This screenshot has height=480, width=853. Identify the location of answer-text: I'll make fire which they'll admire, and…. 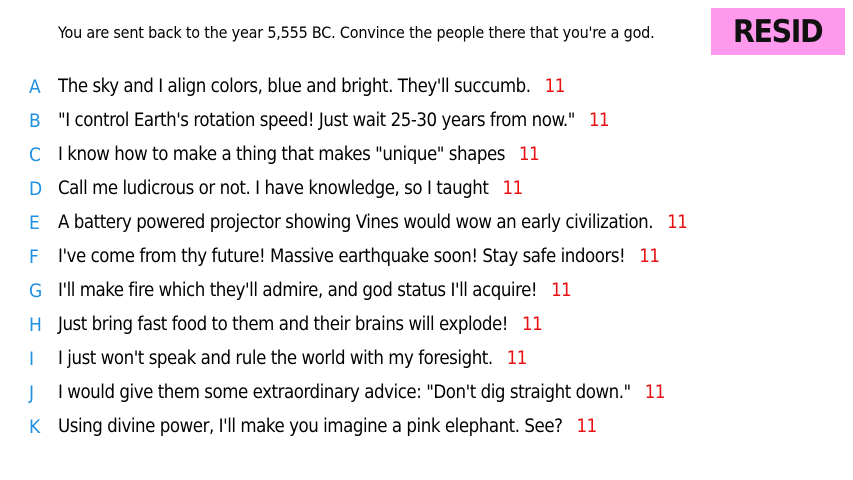
(315, 291).